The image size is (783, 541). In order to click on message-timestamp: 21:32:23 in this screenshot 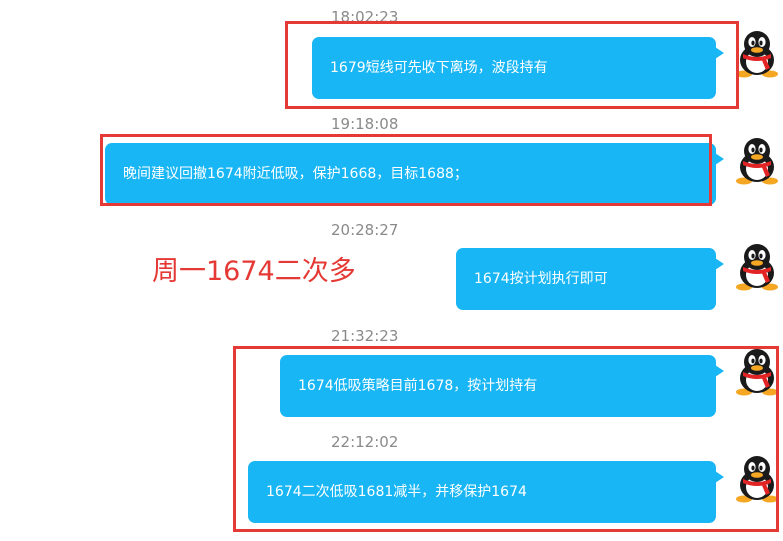, I will do `click(365, 336)`.